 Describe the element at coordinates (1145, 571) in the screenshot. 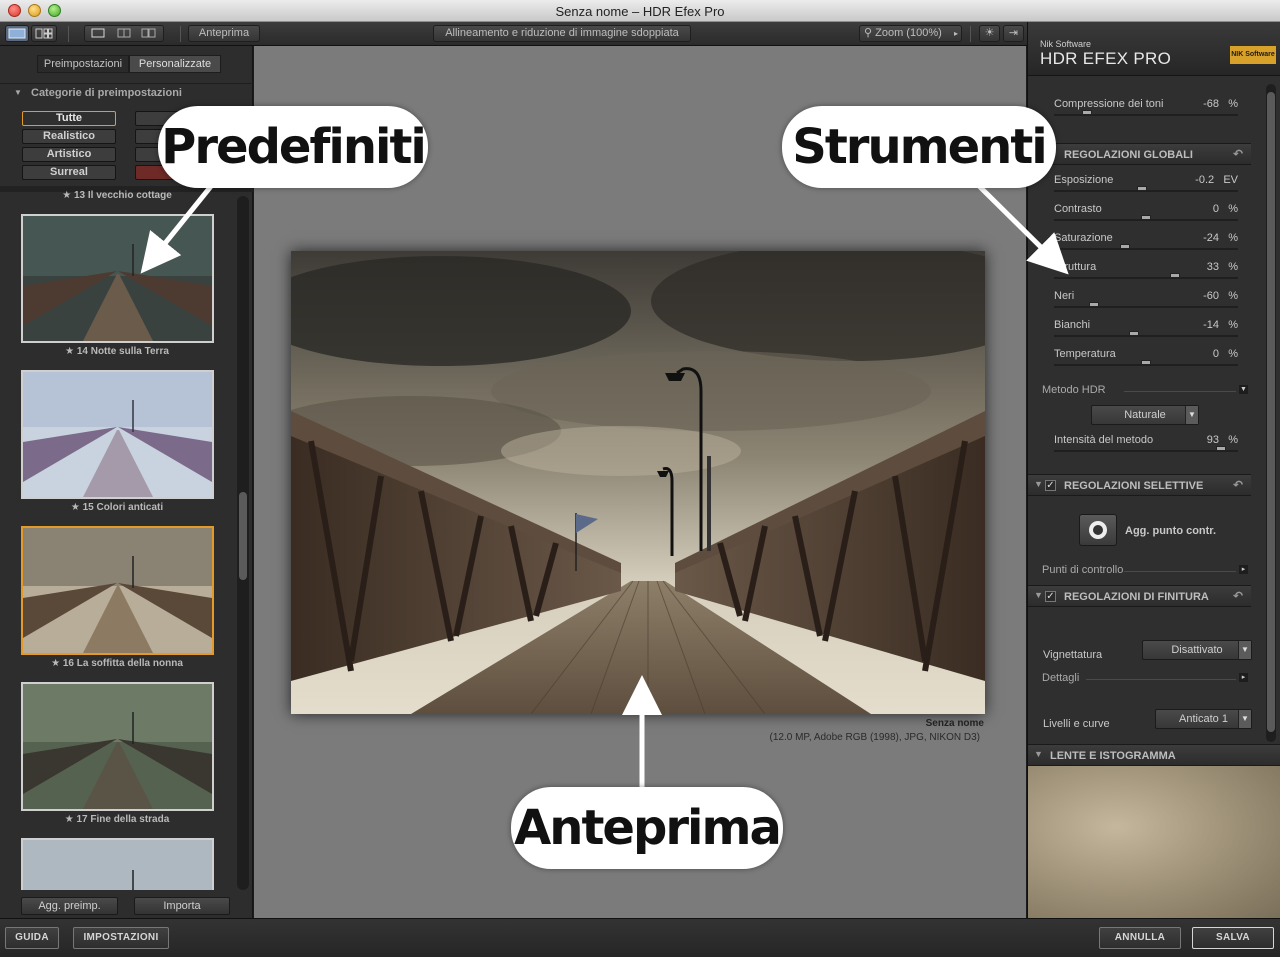

I see `control-points-row: Punti di controllo ▸` at that location.